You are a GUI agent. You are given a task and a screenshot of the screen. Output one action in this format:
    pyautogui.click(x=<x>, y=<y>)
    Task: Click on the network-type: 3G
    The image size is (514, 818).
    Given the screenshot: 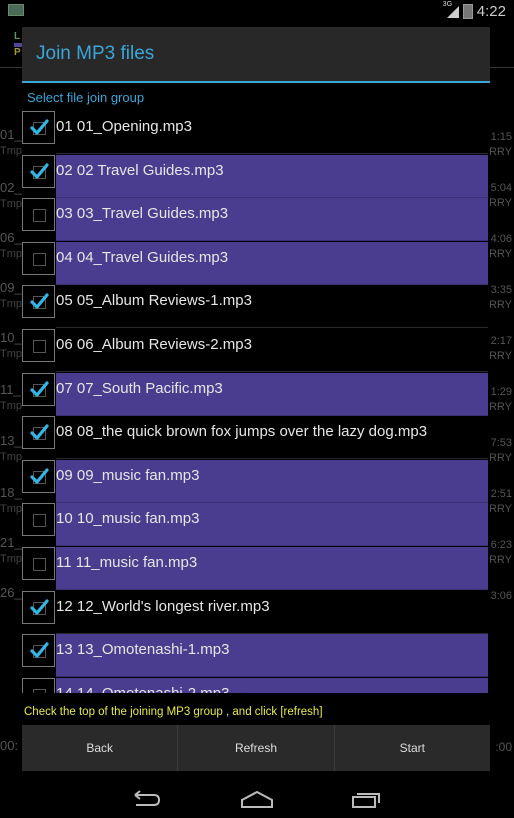 What is the action you would take?
    pyautogui.click(x=447, y=4)
    